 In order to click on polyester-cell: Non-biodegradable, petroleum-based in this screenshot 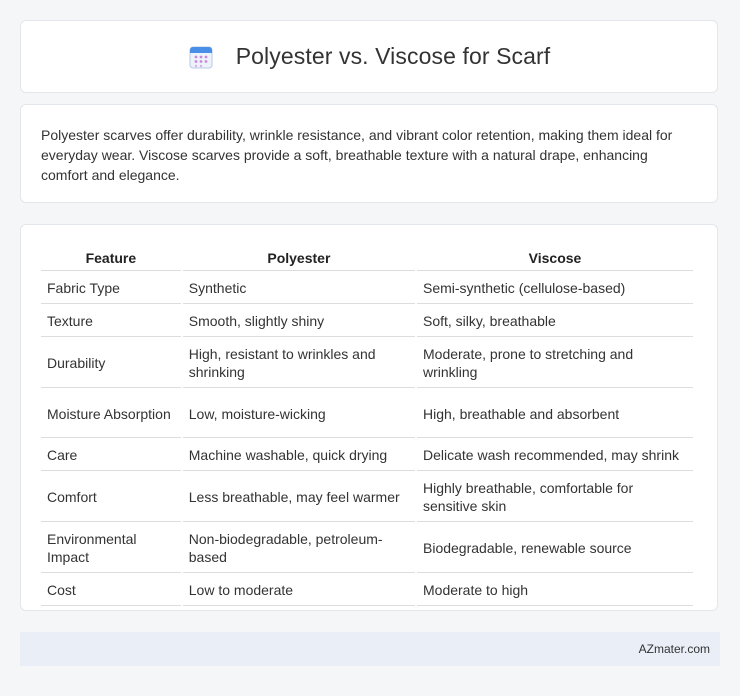, I will do `click(298, 548)`.